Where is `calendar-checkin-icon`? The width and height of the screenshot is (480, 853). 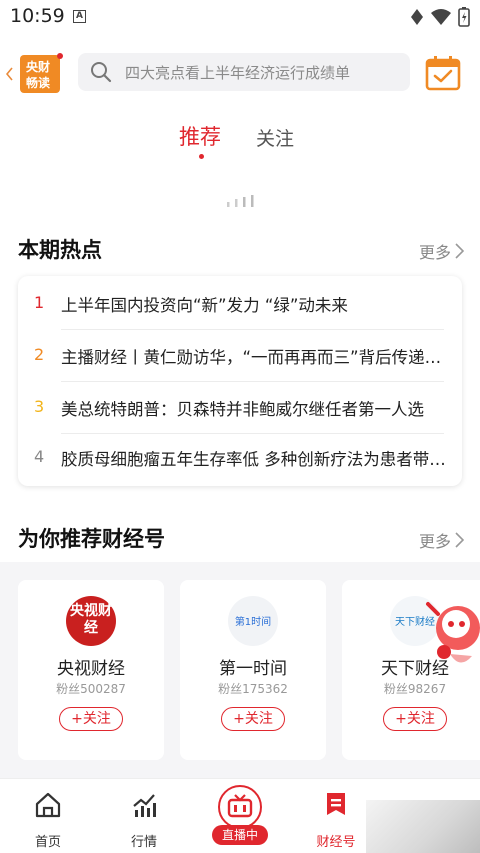 calendar-checkin-icon is located at coordinates (443, 73).